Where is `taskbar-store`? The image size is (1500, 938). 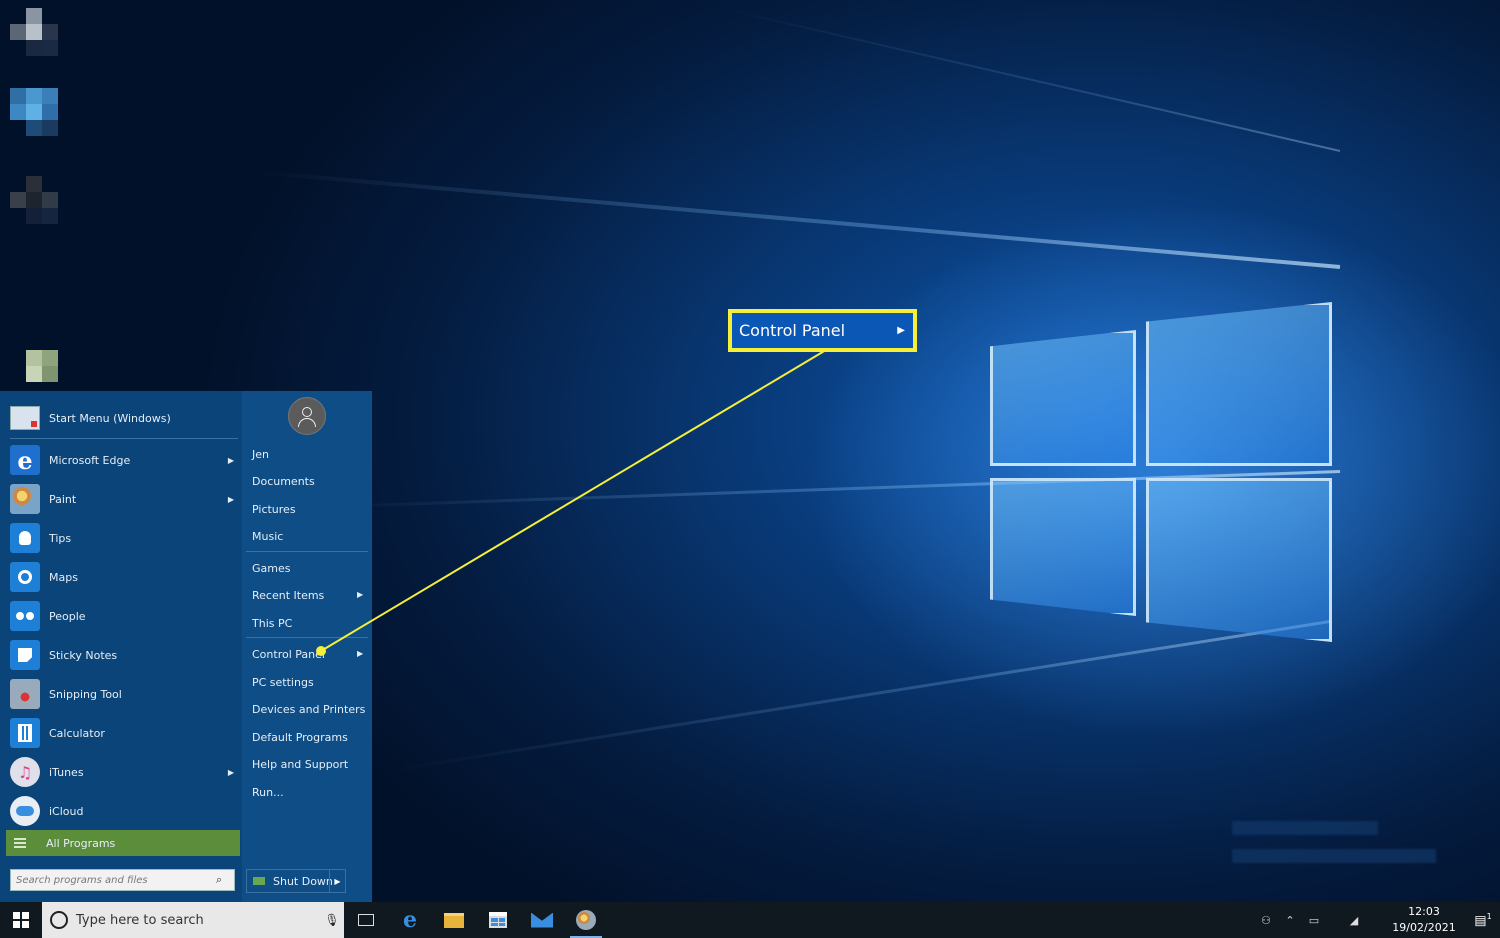
taskbar-store is located at coordinates (498, 920).